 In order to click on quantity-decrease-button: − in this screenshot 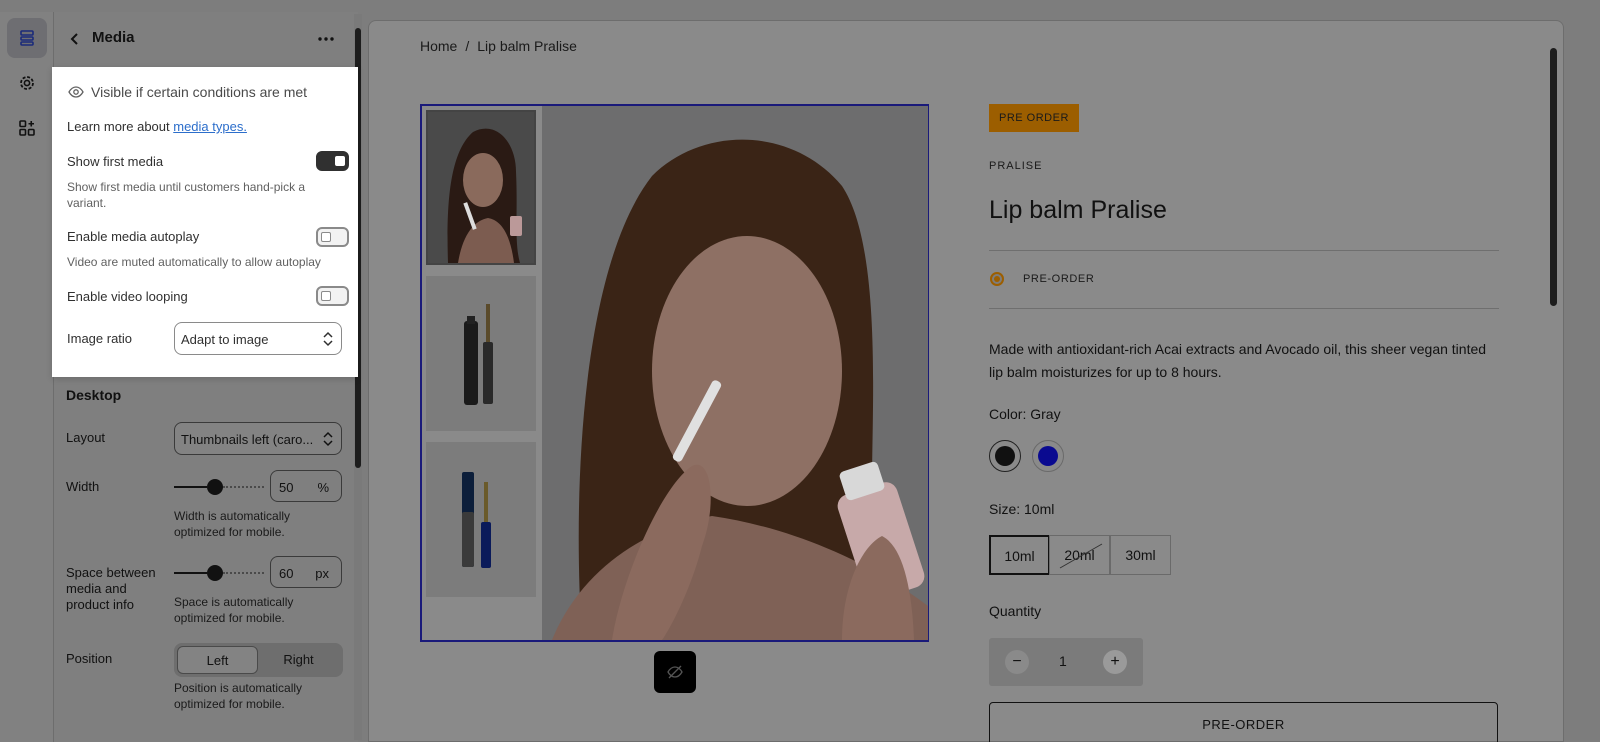, I will do `click(1017, 662)`.